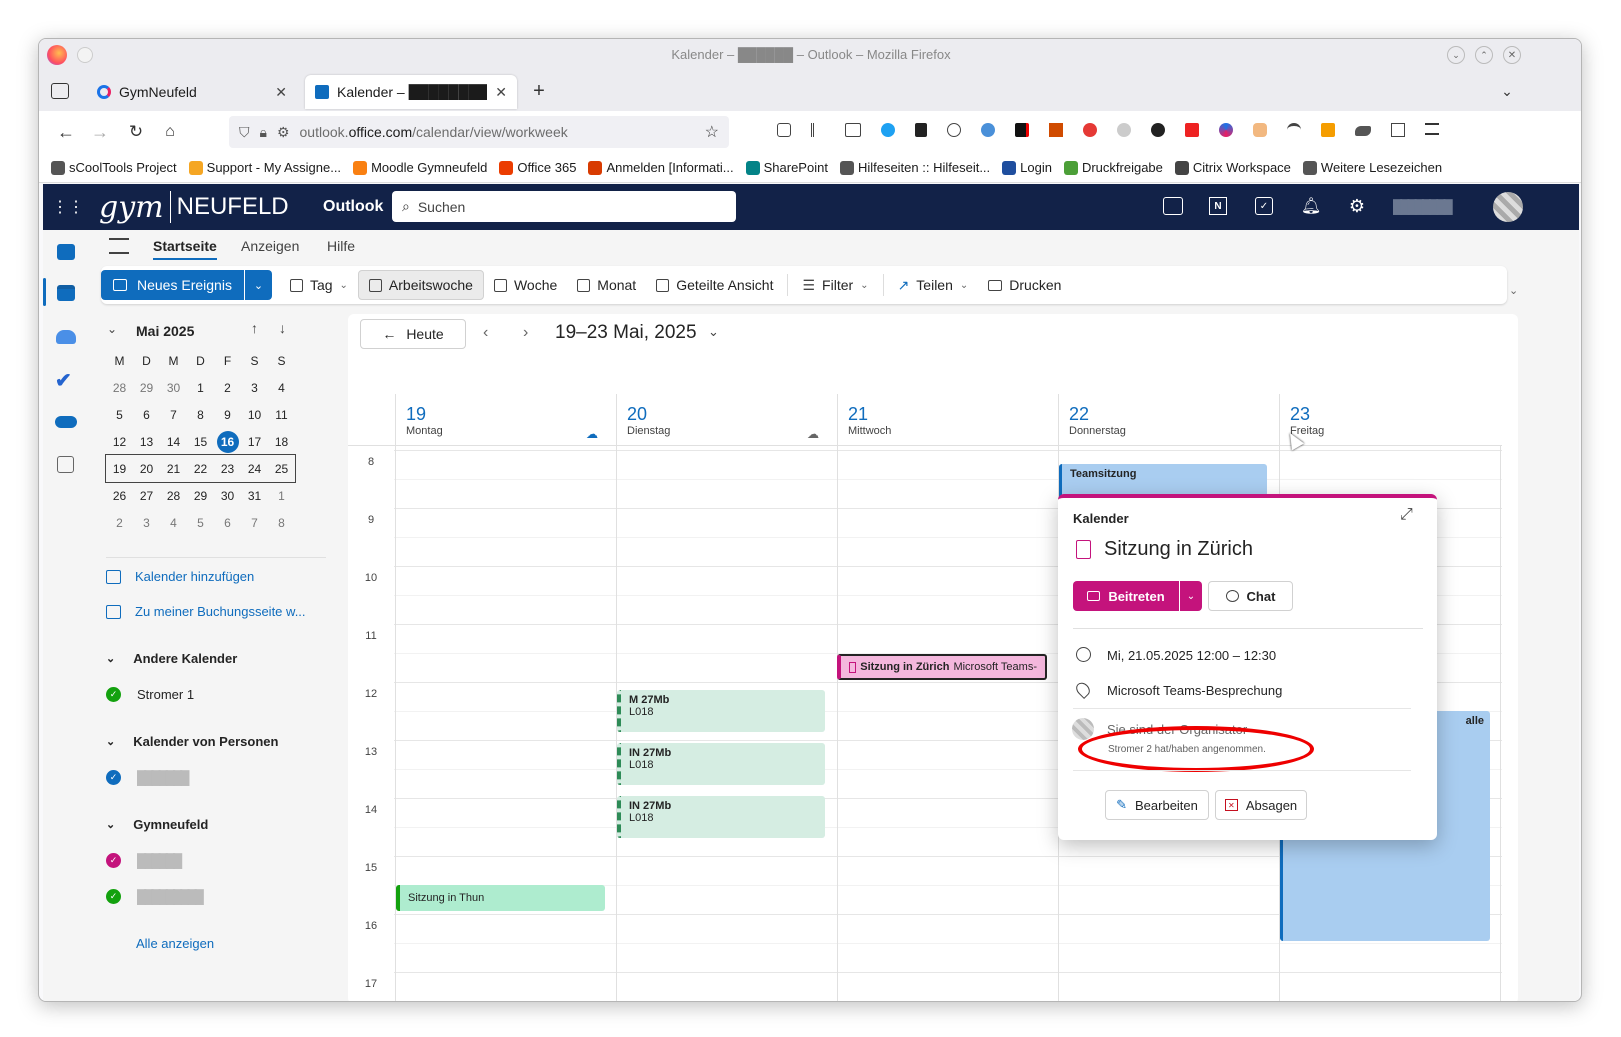 The height and width of the screenshot is (1037, 1621). Describe the element at coordinates (254, 414) in the screenshot. I see `mini-cal-day: 10` at that location.